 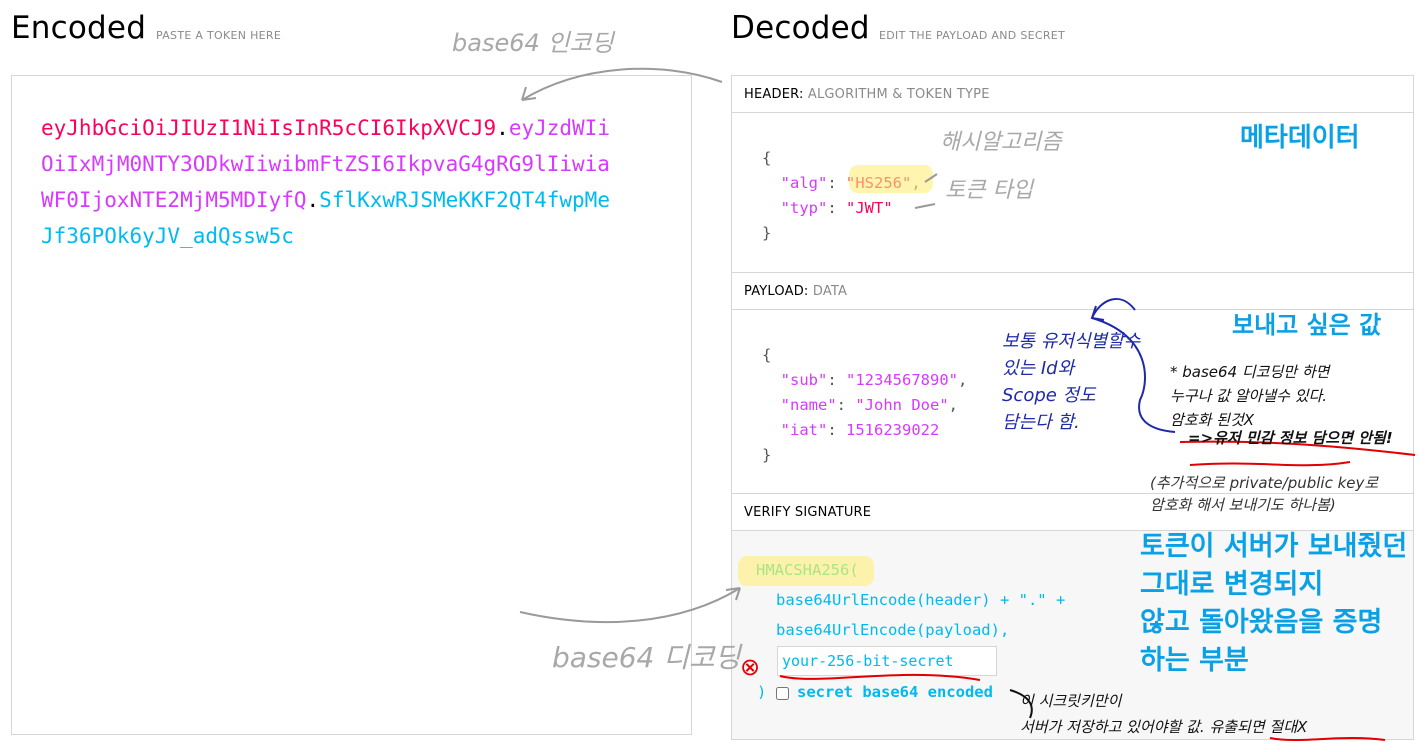 What do you see at coordinates (902, 405) in the screenshot?
I see `json-value-name: "John Doe"` at bounding box center [902, 405].